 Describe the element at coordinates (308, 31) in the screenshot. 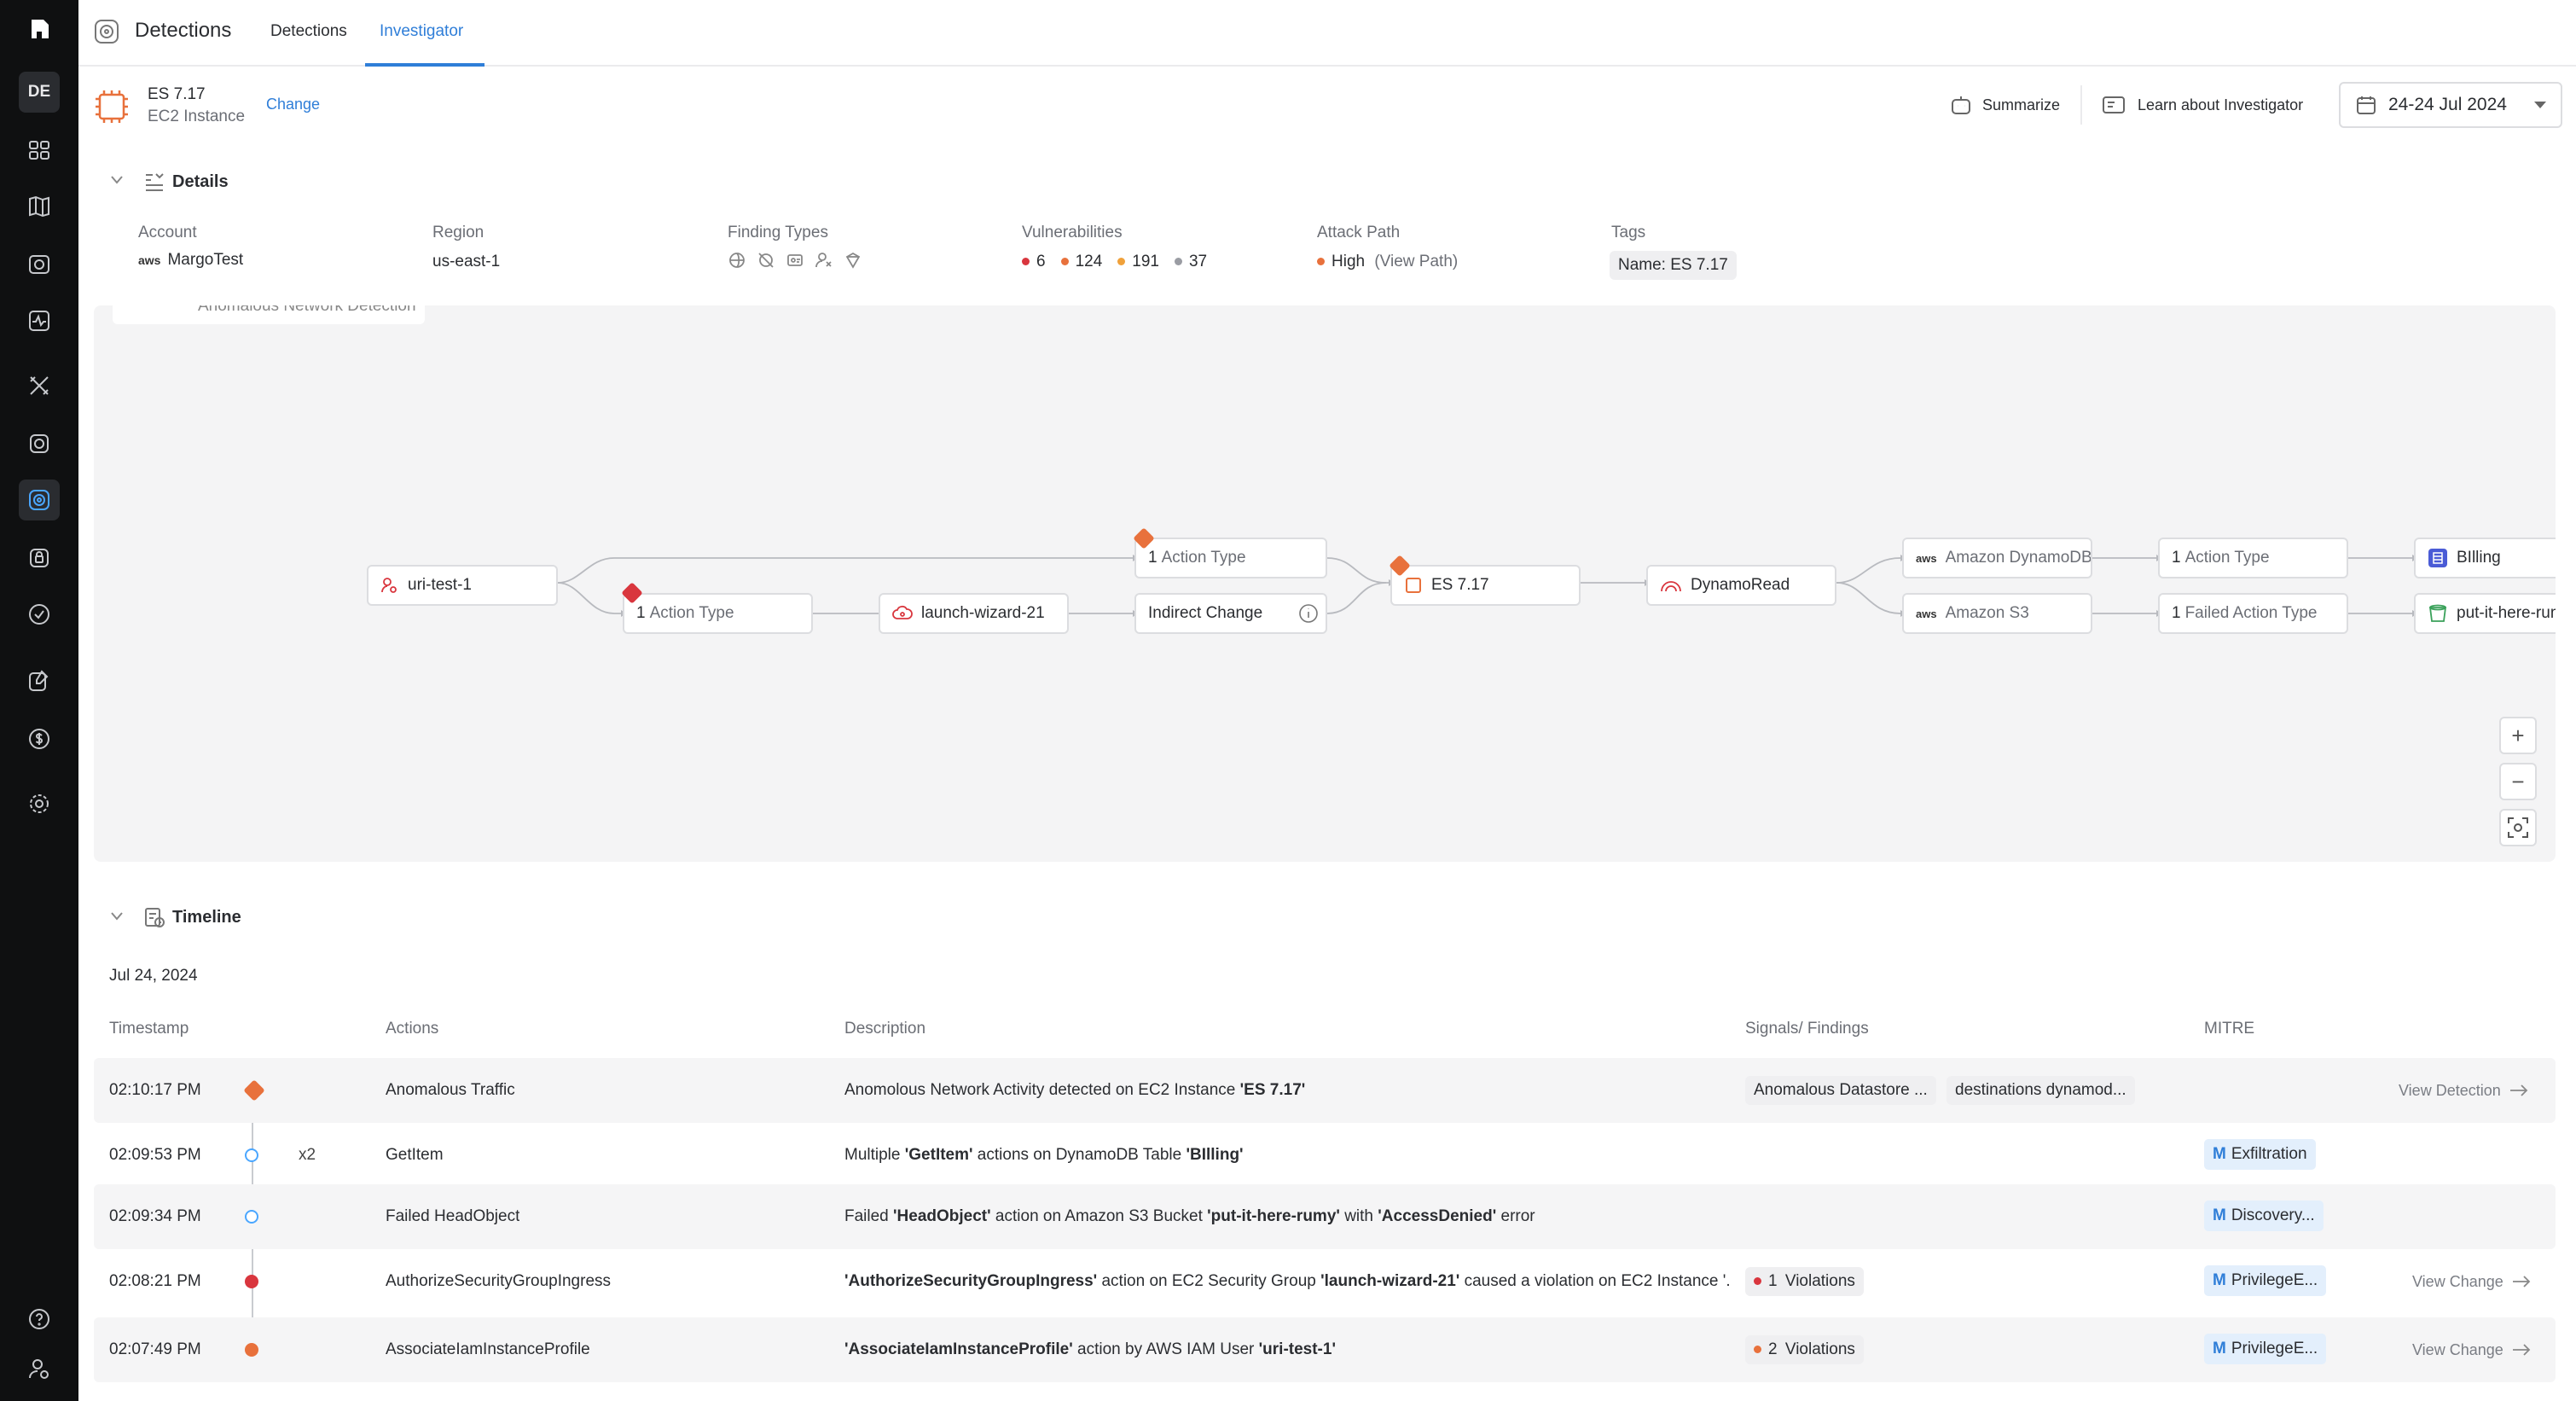

I see `tab-detections: Detections` at that location.